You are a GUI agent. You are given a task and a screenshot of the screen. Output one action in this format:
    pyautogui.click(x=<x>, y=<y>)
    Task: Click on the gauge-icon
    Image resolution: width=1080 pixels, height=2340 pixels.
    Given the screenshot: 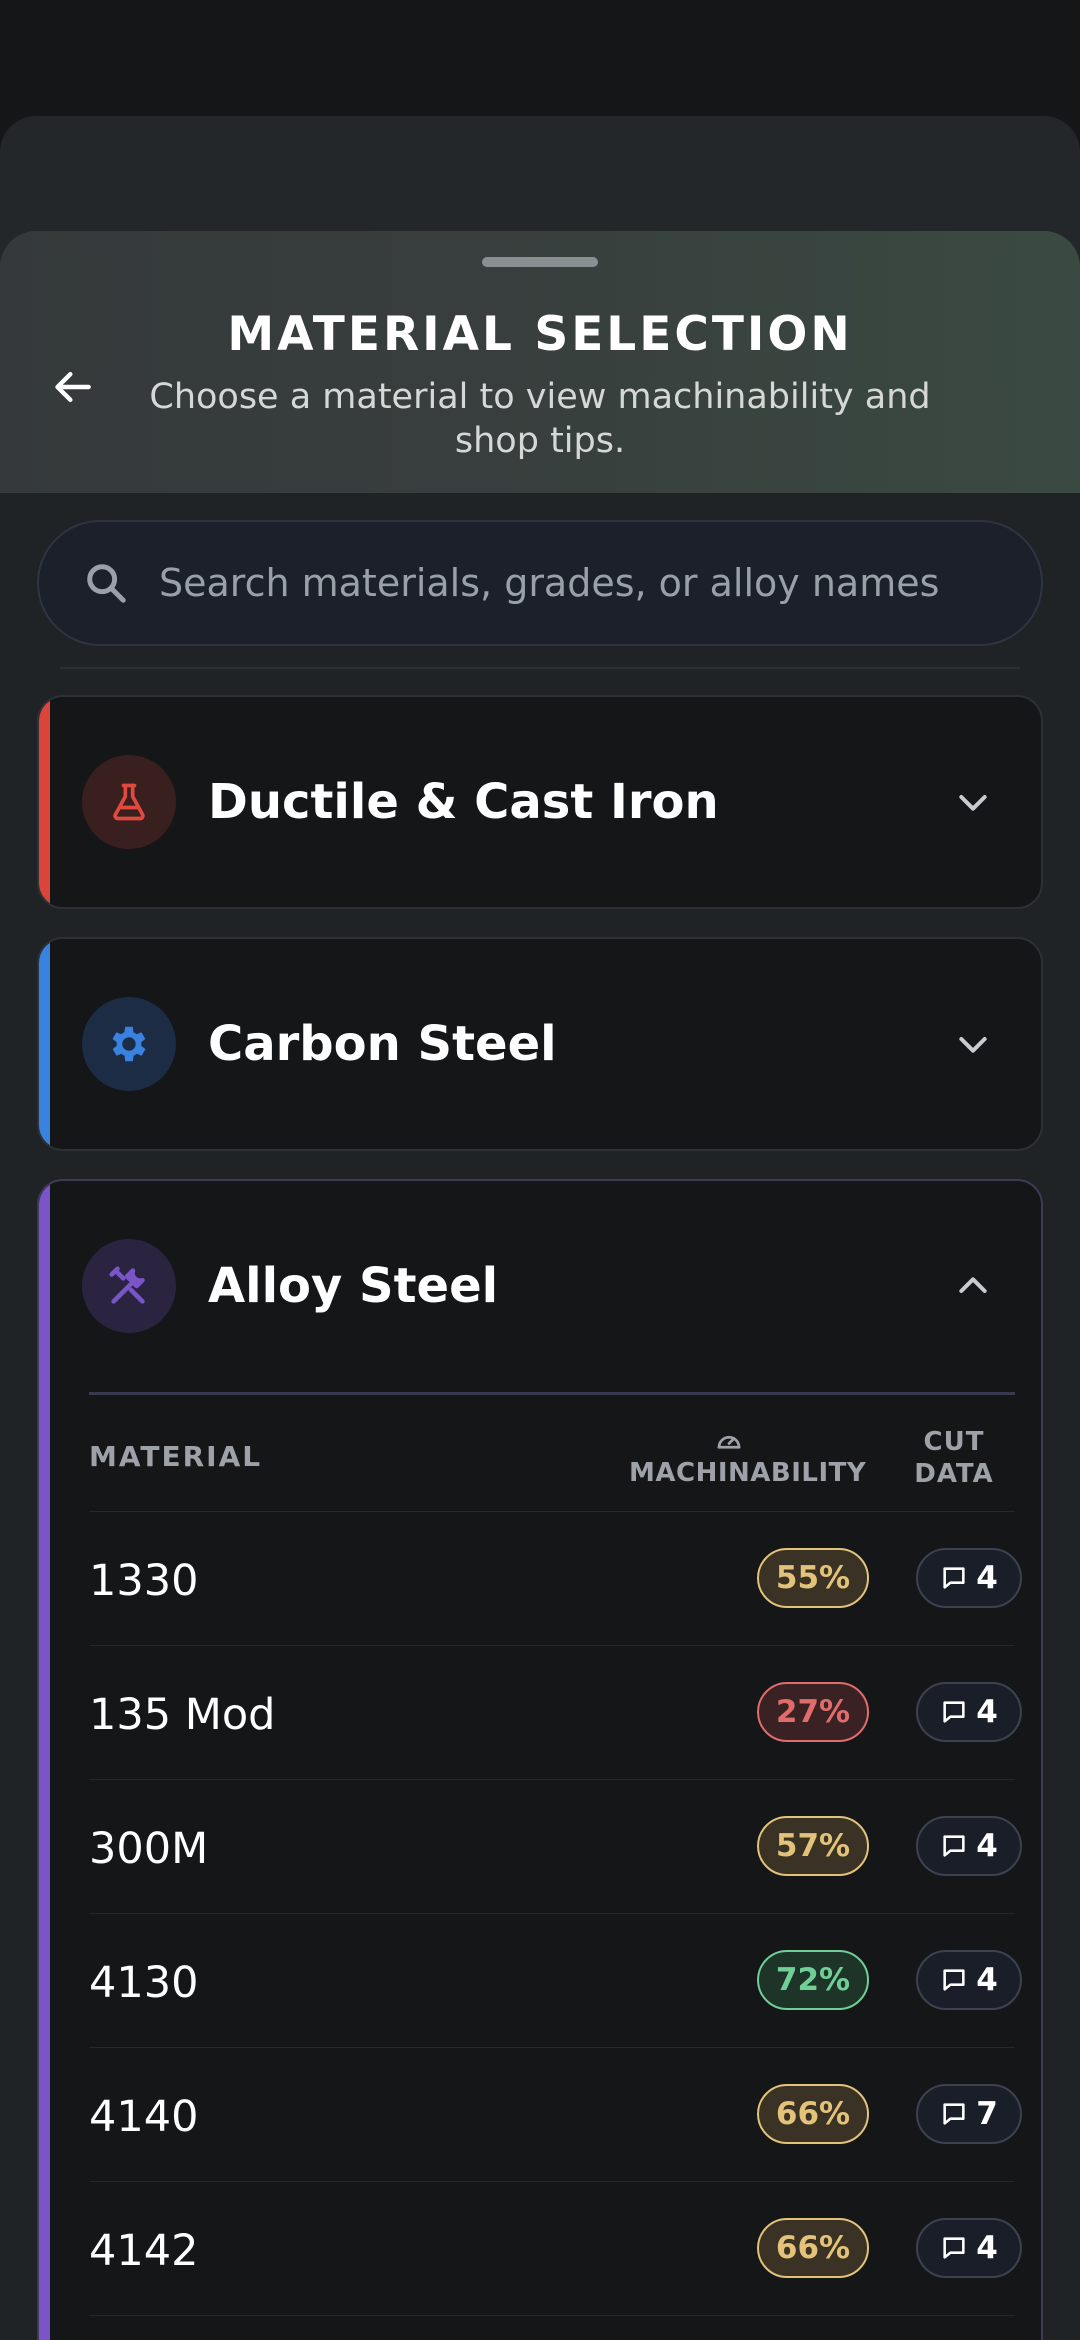 What is the action you would take?
    pyautogui.click(x=729, y=1442)
    